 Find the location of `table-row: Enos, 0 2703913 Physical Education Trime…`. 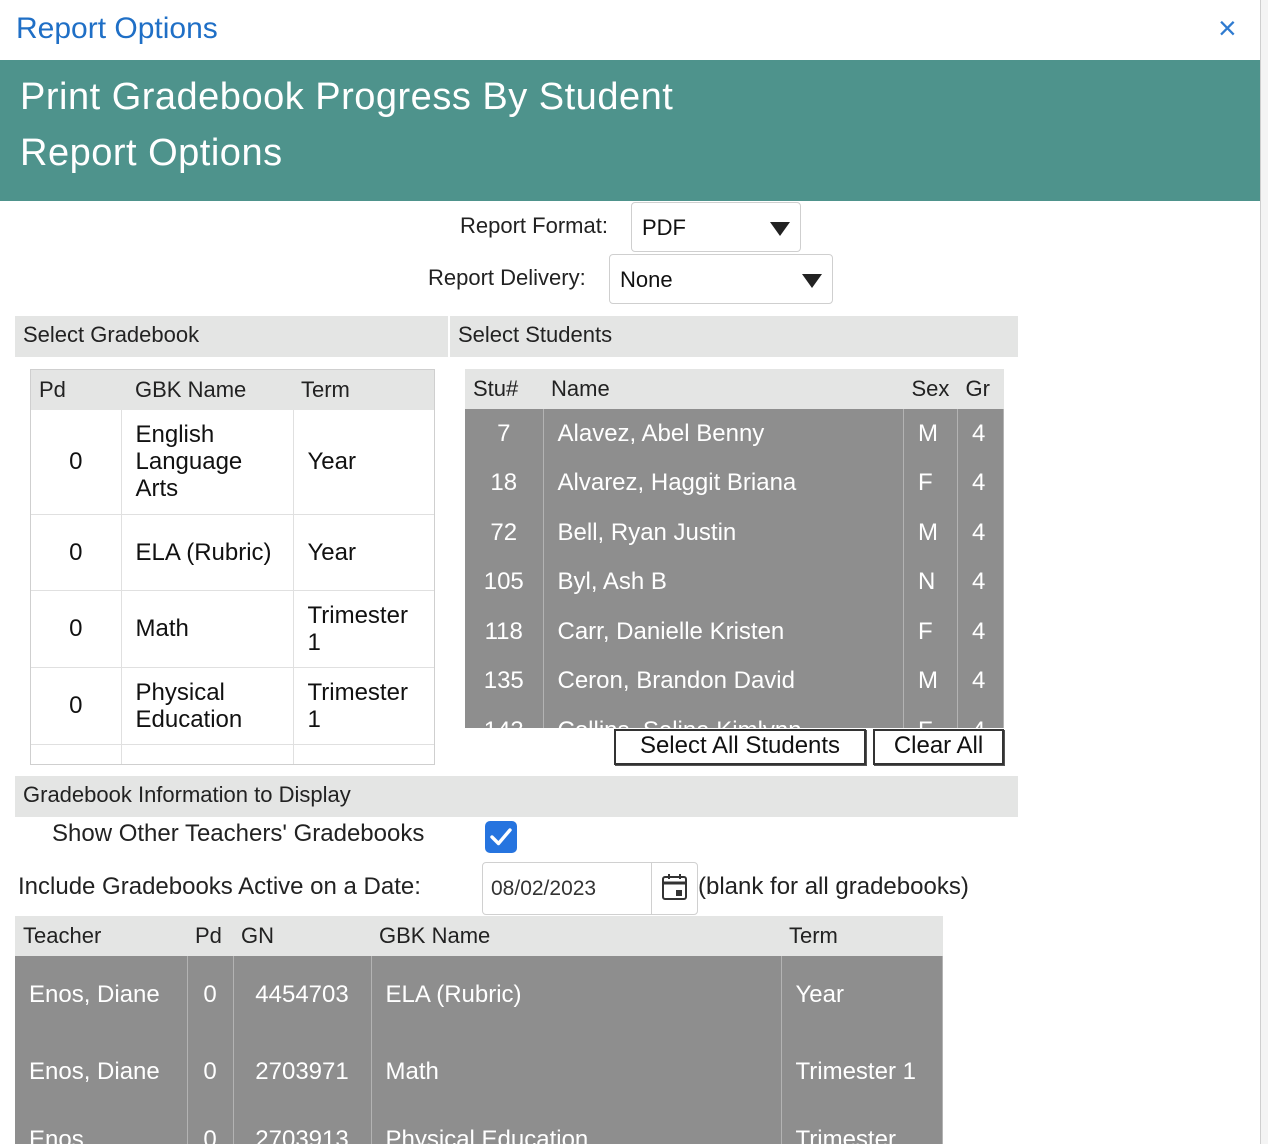

table-row: Enos, 0 2703913 Physical Education Trime… is located at coordinates (479, 1126).